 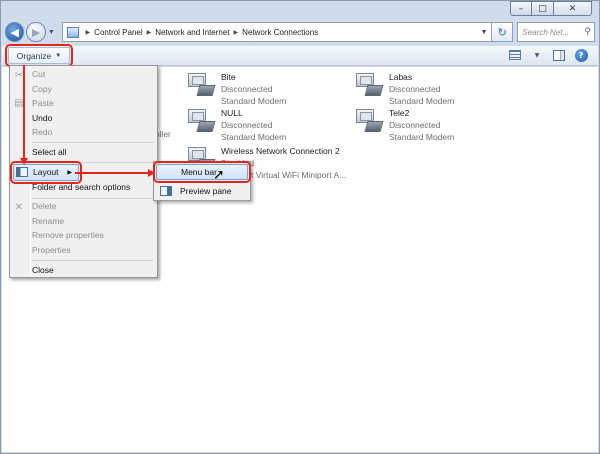 What do you see at coordinates (72, 32) in the screenshot?
I see `control-panel-icon` at bounding box center [72, 32].